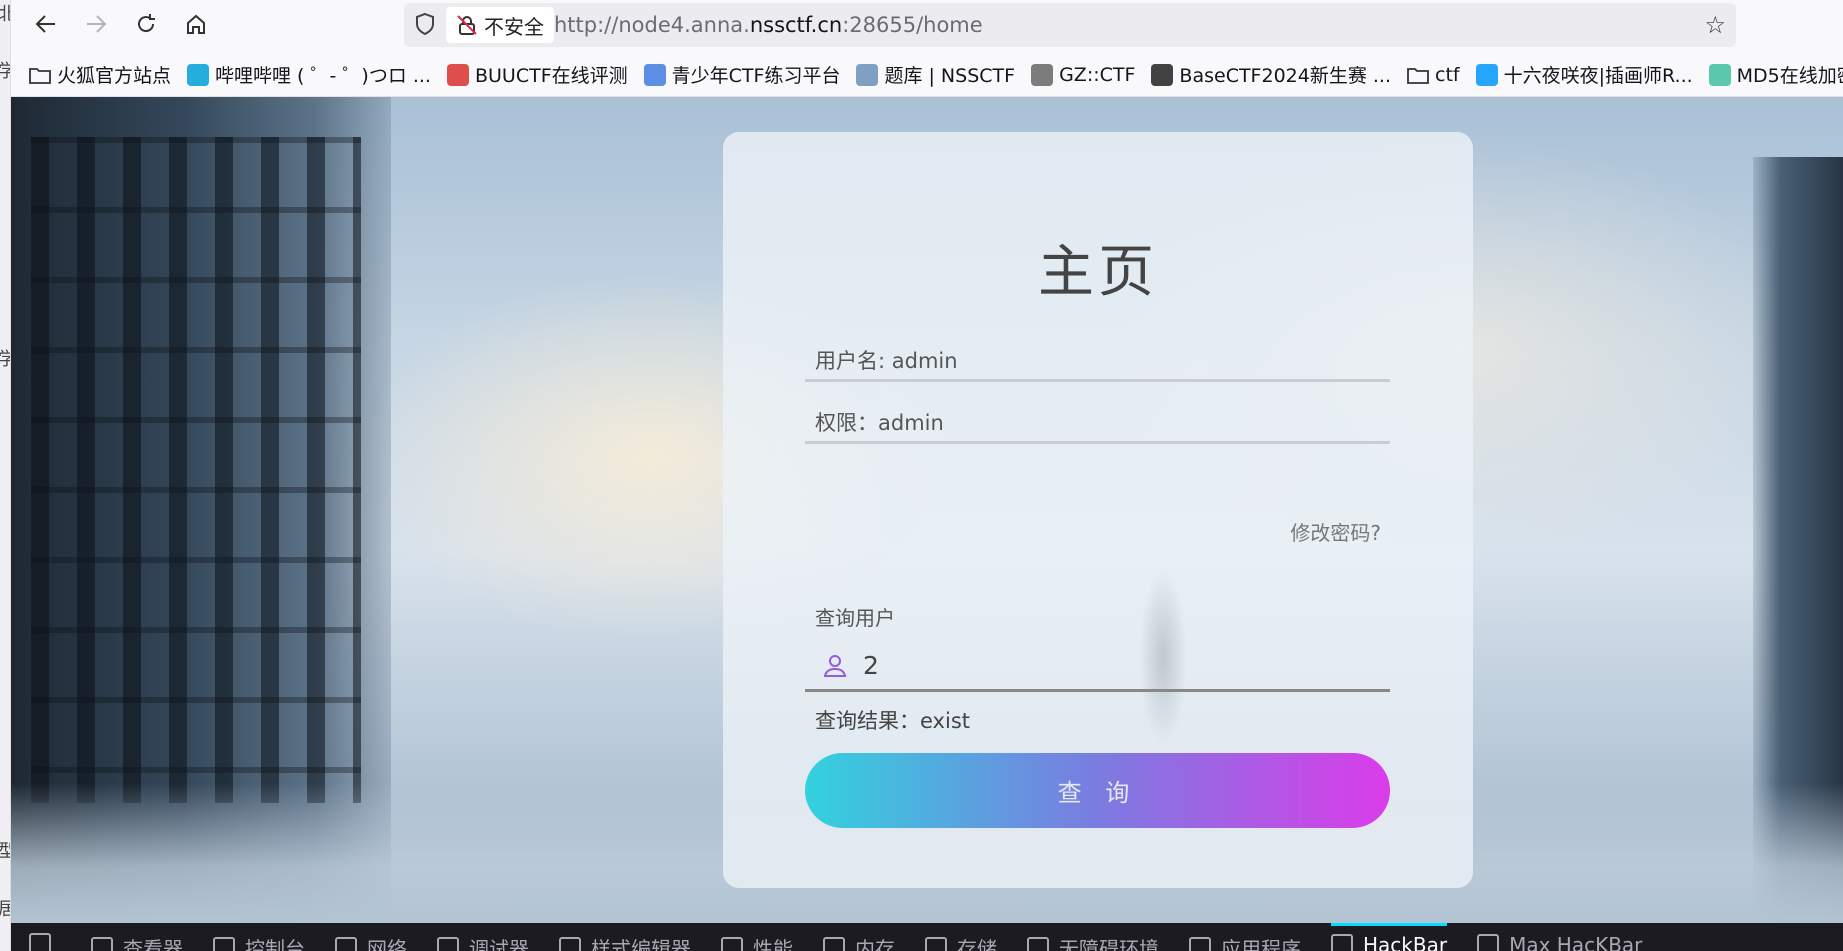 The height and width of the screenshot is (951, 1843). What do you see at coordinates (1162, 74) in the screenshot?
I see `basectf-icon` at bounding box center [1162, 74].